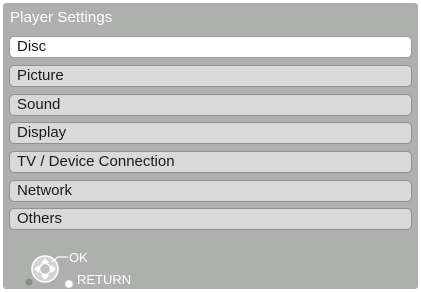 The height and width of the screenshot is (292, 421). I want to click on menu-item-display: Display, so click(210, 133).